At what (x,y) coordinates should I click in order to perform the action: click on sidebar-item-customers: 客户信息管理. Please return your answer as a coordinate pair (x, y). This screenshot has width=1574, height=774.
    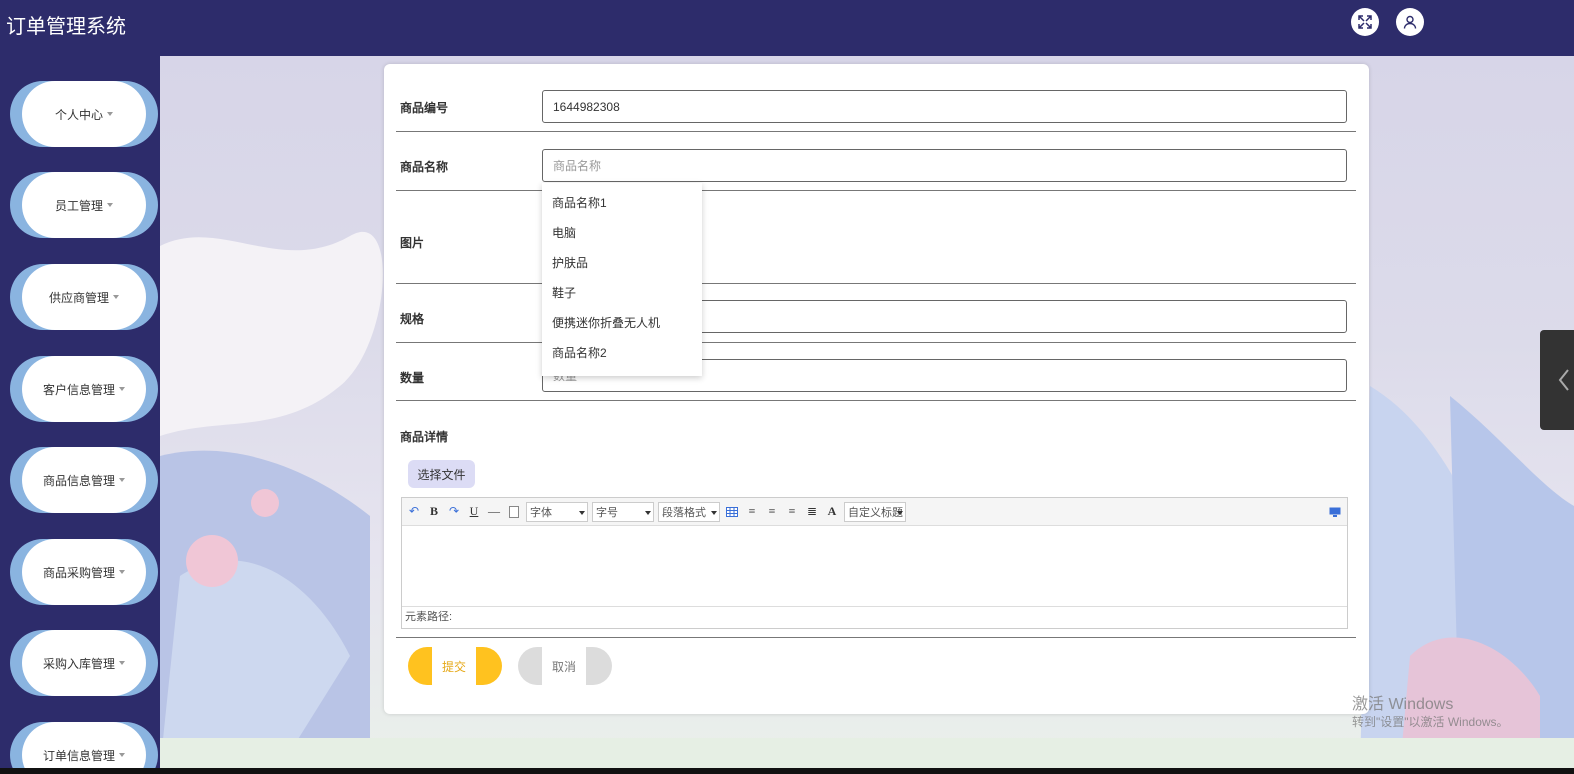
    Looking at the image, I should click on (84, 389).